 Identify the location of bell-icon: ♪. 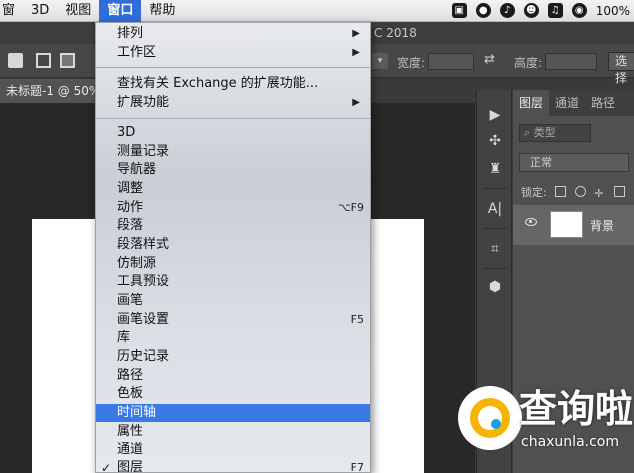
(507, 10).